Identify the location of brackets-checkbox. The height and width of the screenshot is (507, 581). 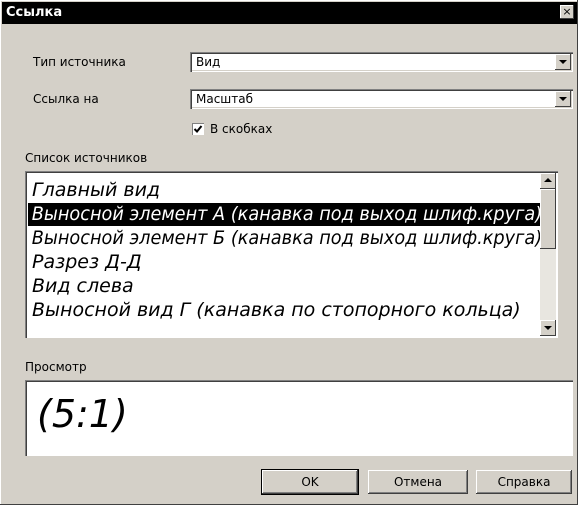
(198, 129).